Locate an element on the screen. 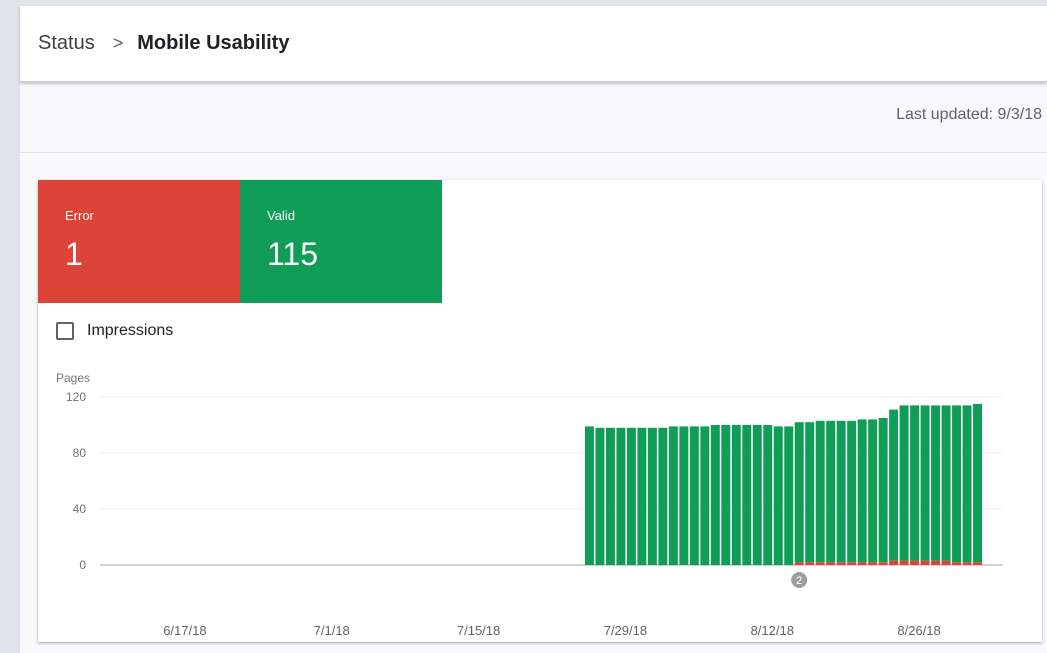 The image size is (1047, 653). last-updated-text: Last updated: 9/3/18 is located at coordinates (969, 114).